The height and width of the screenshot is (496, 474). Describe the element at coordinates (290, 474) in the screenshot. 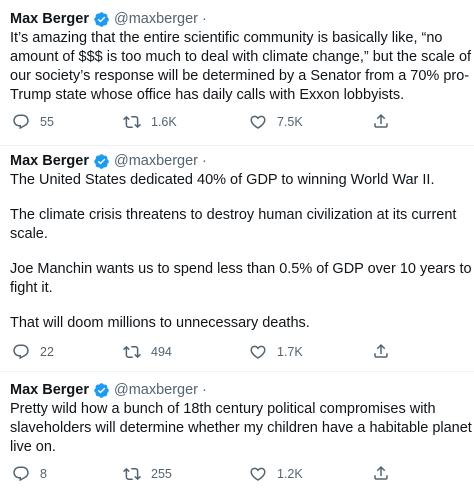

I see `like-count: 1.2K` at that location.